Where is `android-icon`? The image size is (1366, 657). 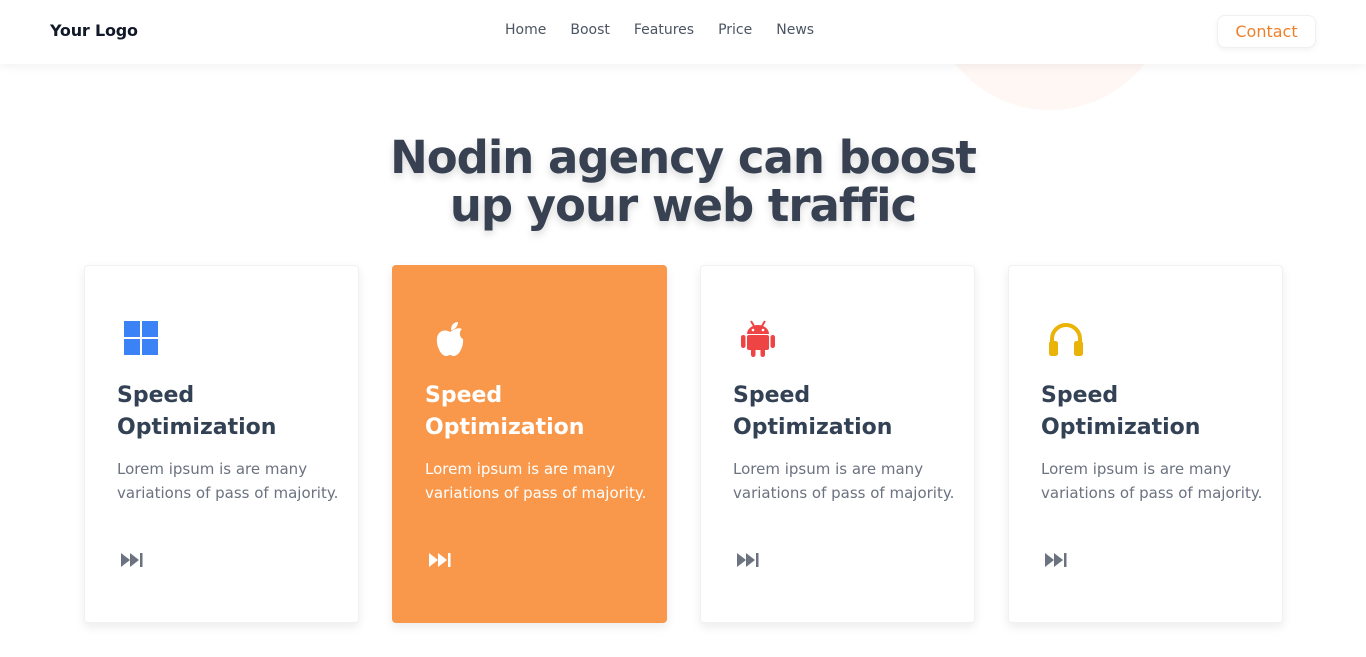
android-icon is located at coordinates (758, 338).